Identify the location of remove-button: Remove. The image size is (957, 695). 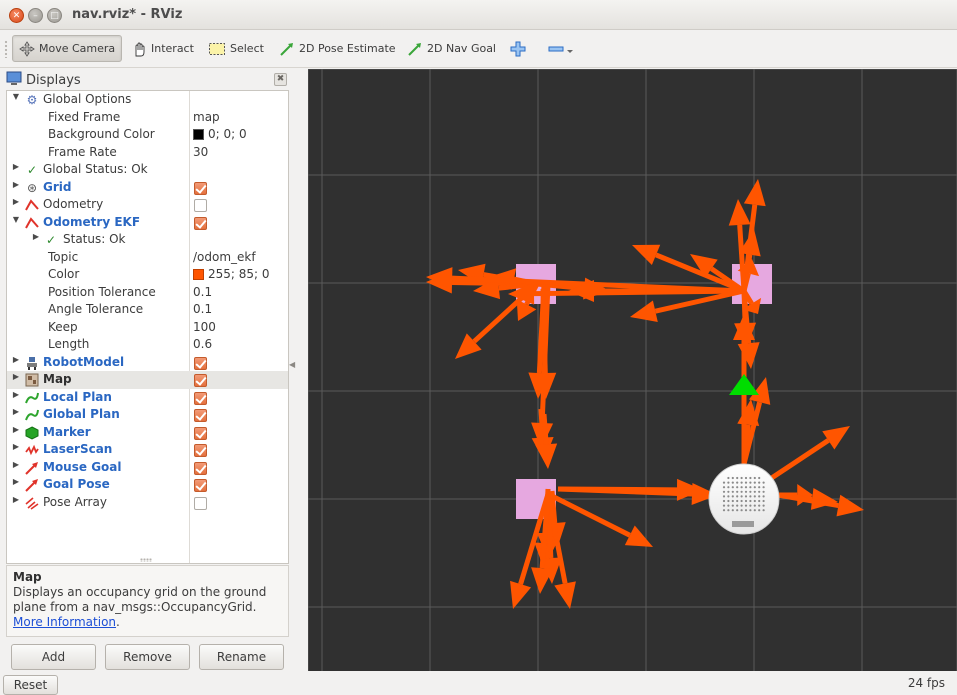
(147, 657).